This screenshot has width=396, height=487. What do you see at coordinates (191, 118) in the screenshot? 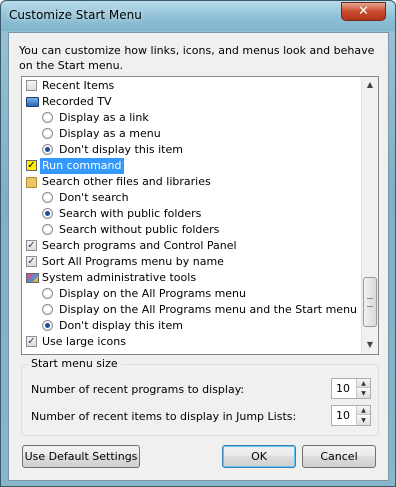
I see `list-item-display-as-a-link: Display as a link` at bounding box center [191, 118].